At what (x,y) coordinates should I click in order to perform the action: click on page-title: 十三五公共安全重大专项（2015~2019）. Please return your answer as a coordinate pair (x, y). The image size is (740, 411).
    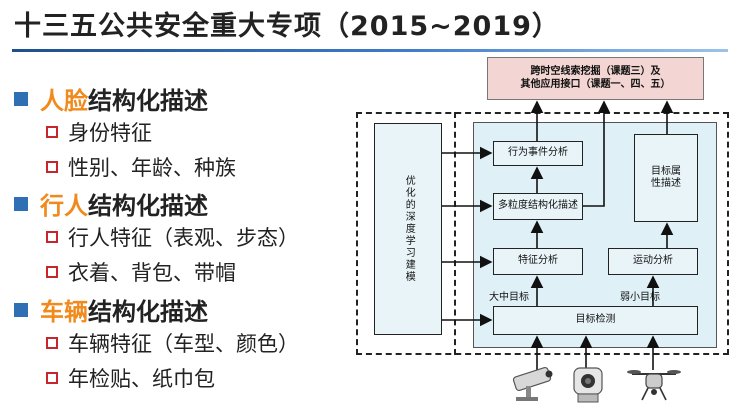
    Looking at the image, I should click on (287, 26).